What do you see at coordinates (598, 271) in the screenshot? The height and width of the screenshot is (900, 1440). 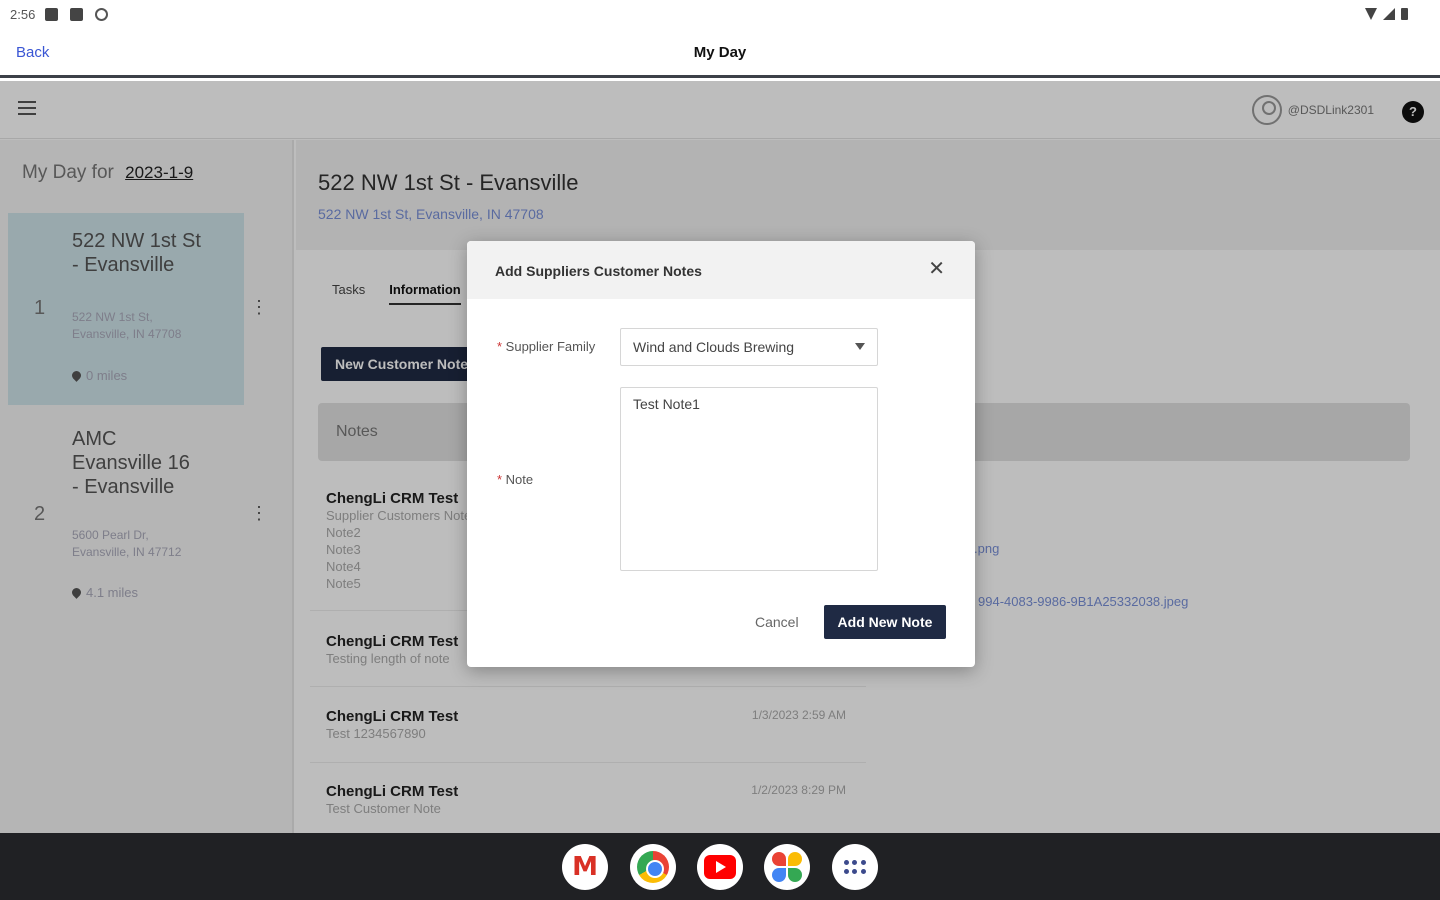 I see `dialog-title: Add Suppliers Customer Notes` at bounding box center [598, 271].